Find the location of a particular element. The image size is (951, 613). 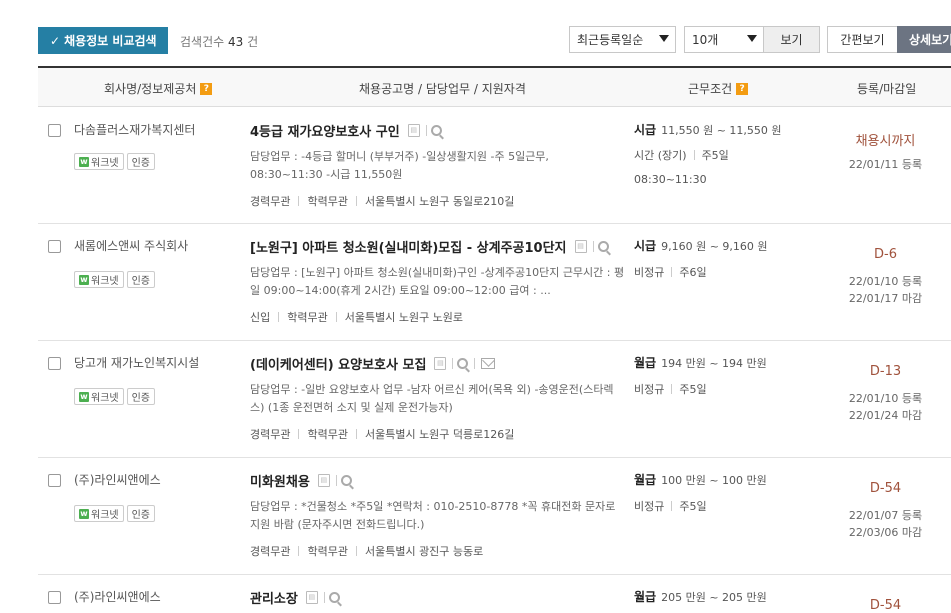

company-name: 당고개 재가노인복지시설 is located at coordinates (136, 362).